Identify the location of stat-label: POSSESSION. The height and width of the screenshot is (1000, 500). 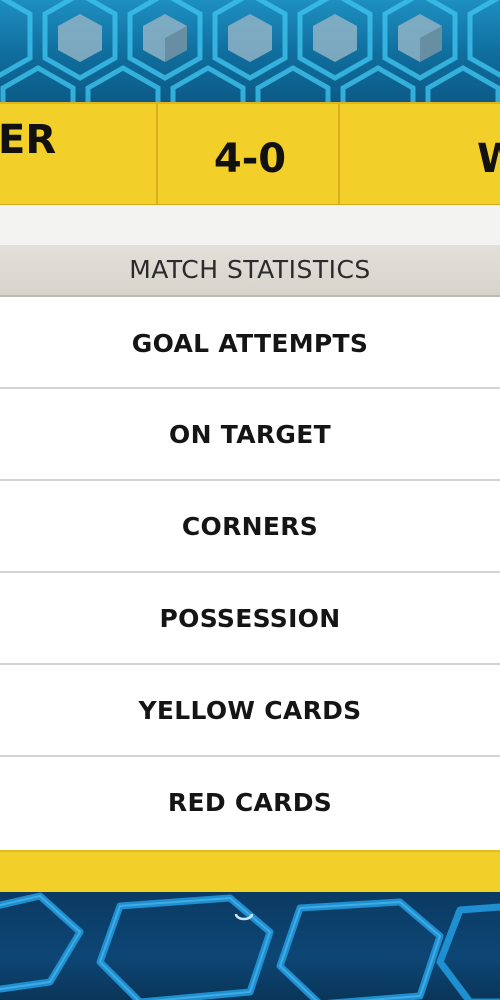
(250, 618).